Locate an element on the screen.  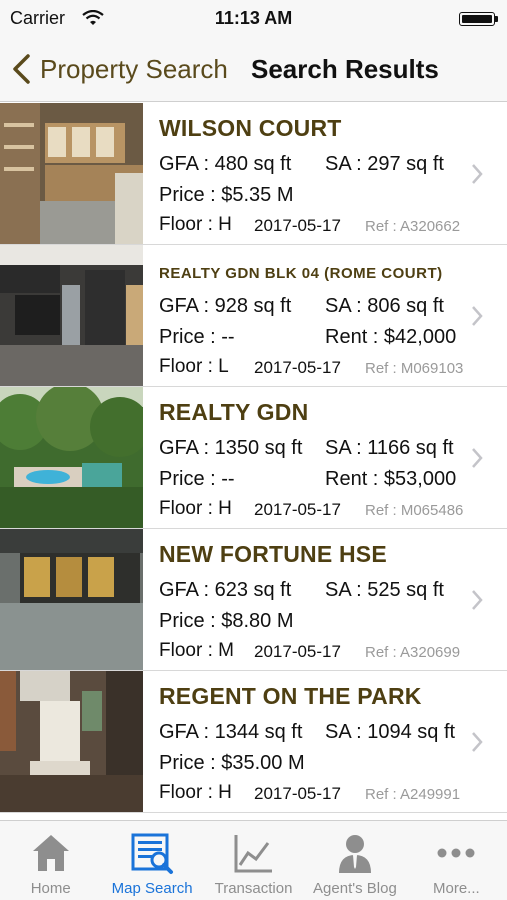
status-bar: Carrier 11:13 AM is located at coordinates (253, 18).